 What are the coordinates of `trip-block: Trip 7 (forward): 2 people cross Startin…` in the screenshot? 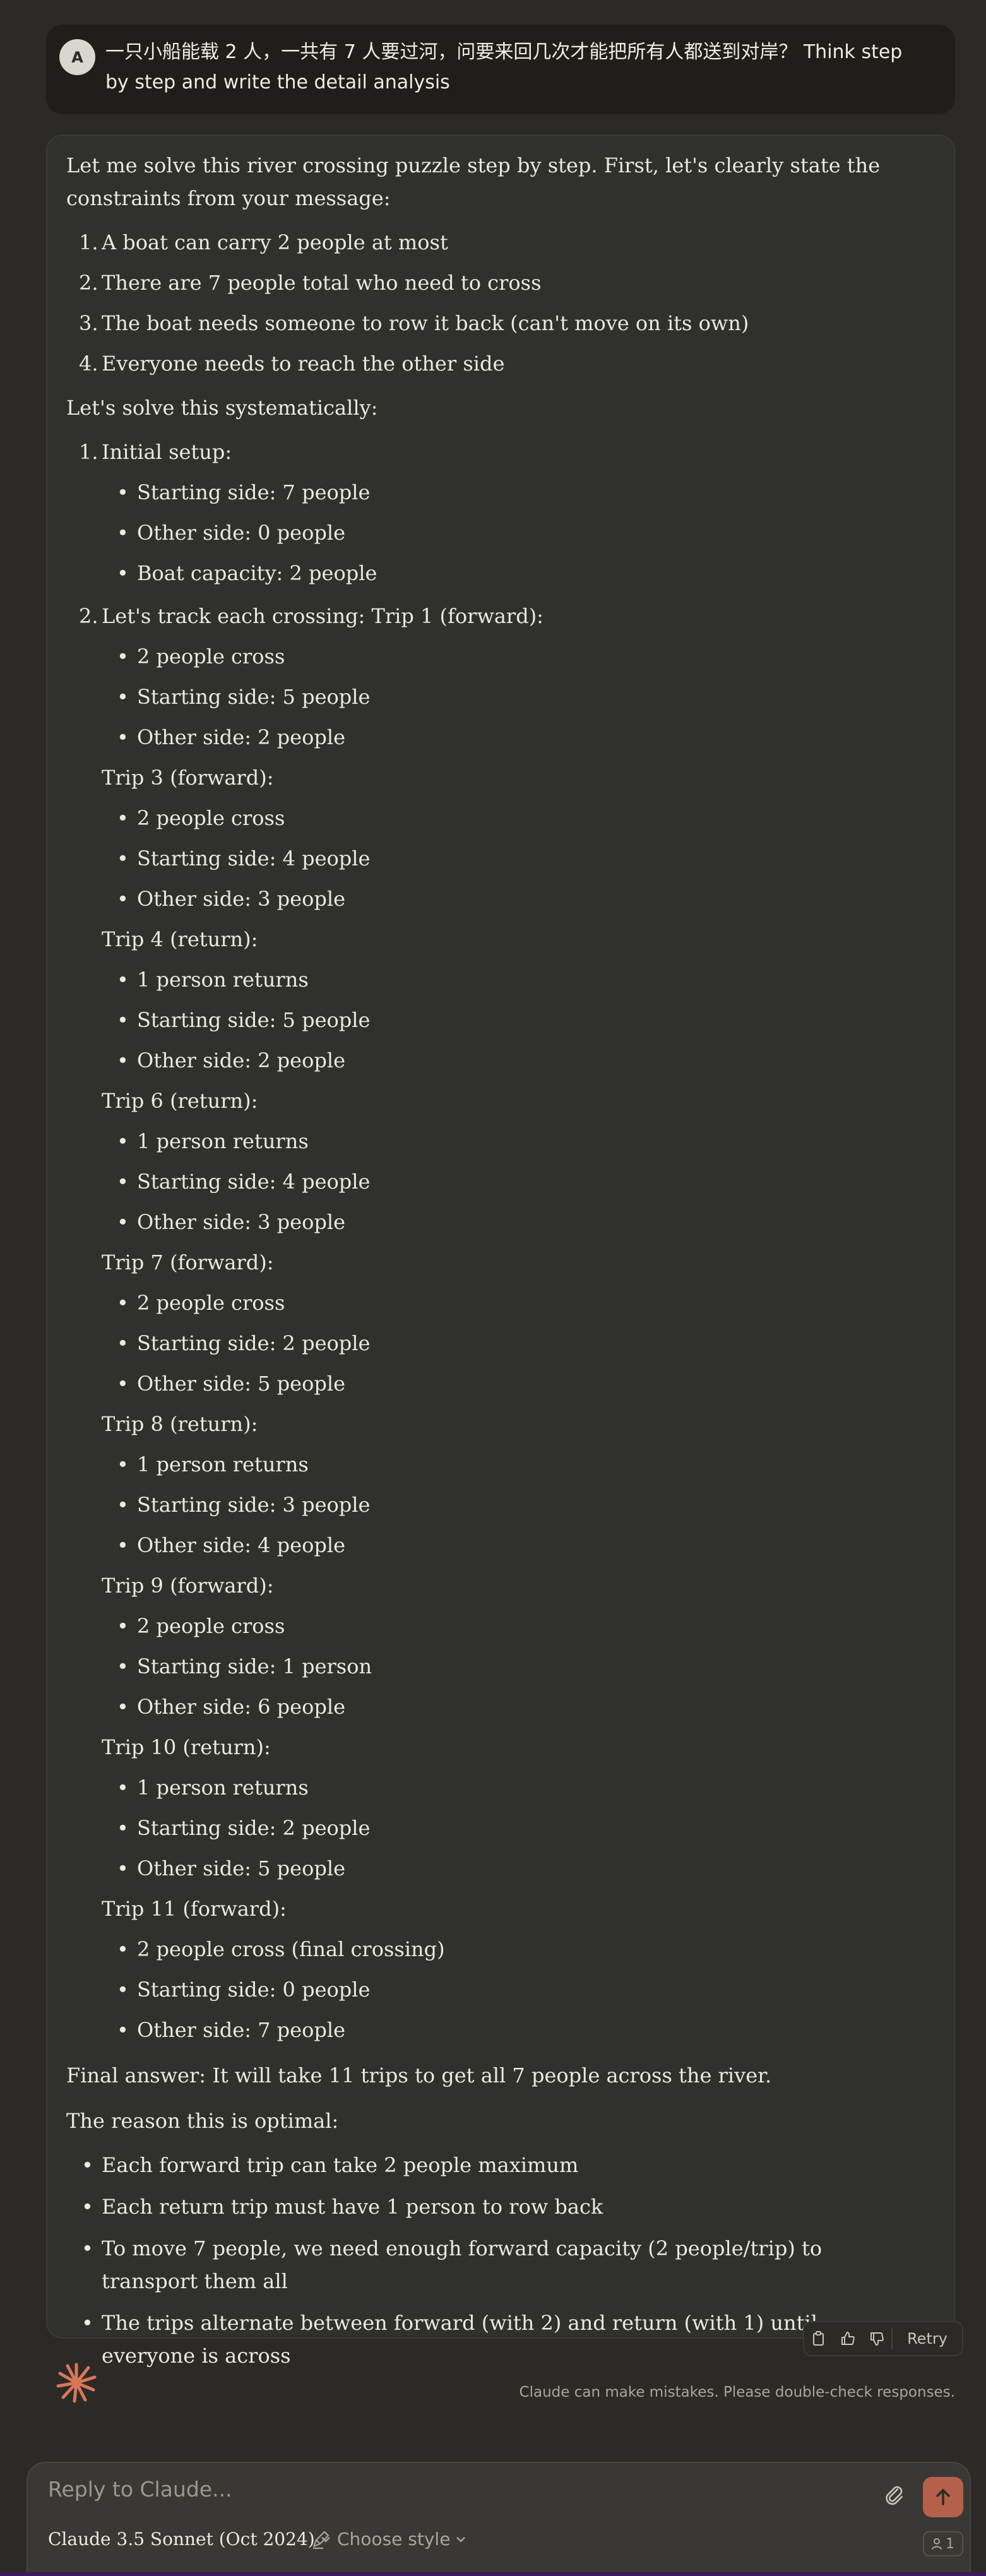 It's located at (494, 1323).